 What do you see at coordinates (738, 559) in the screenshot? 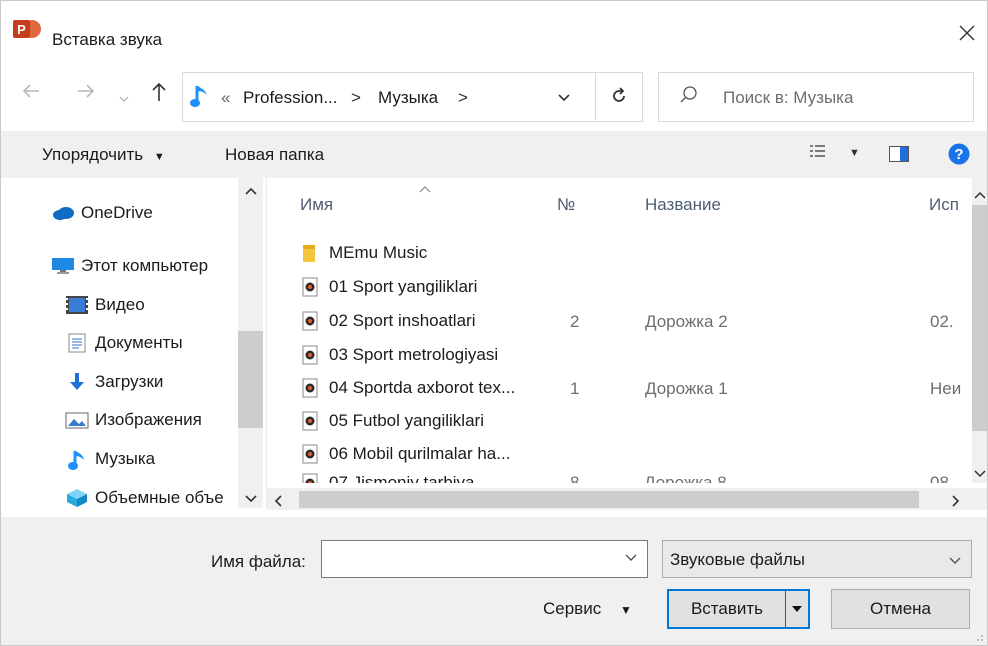
I see `filetype-value: Звуковые файлы` at bounding box center [738, 559].